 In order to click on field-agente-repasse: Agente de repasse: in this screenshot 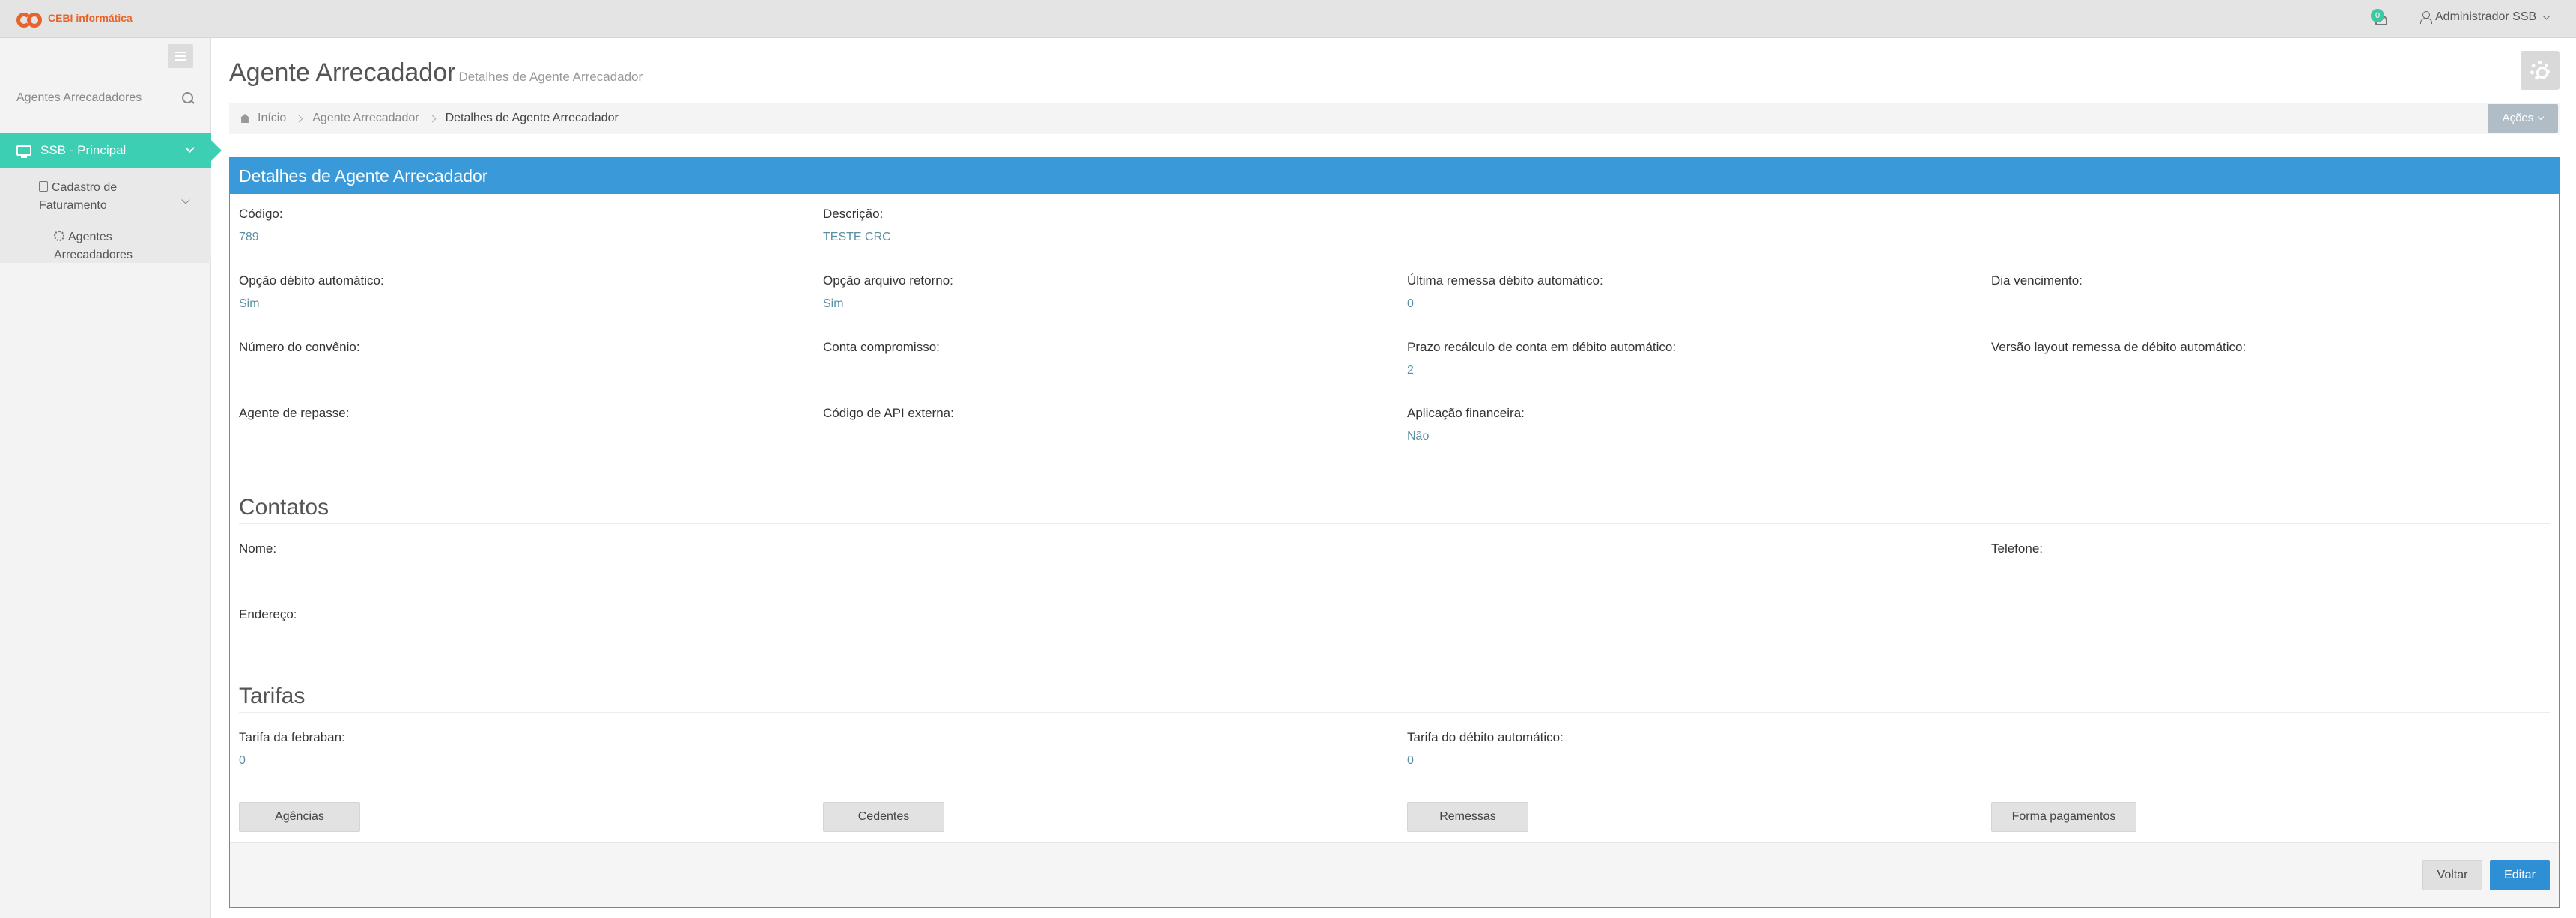, I will do `click(294, 425)`.